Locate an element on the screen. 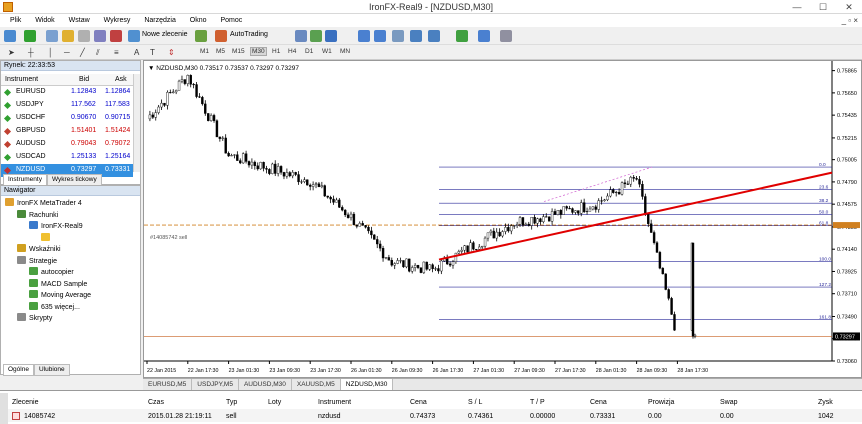 This screenshot has width=862, height=424. terminal-col-header: Instrument is located at coordinates (334, 402).